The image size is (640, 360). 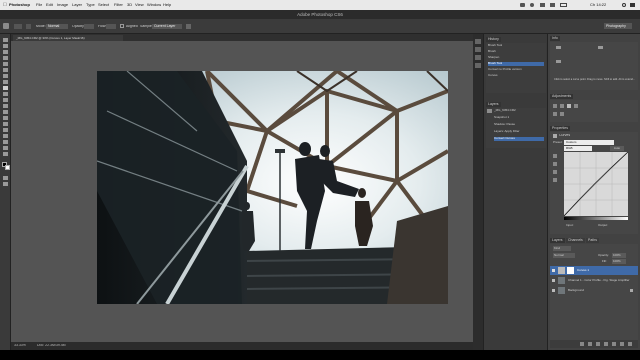 I want to click on sample-select: Current Layer, so click(x=167, y=26).